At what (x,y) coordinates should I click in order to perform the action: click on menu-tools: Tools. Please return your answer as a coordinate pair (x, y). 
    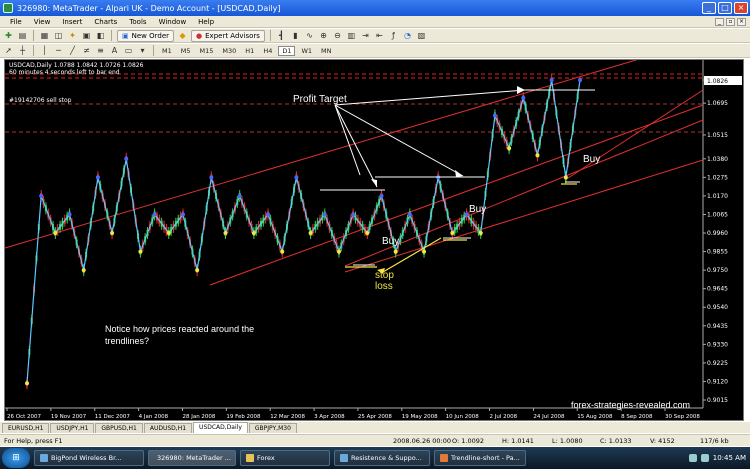
    Looking at the image, I should click on (137, 22).